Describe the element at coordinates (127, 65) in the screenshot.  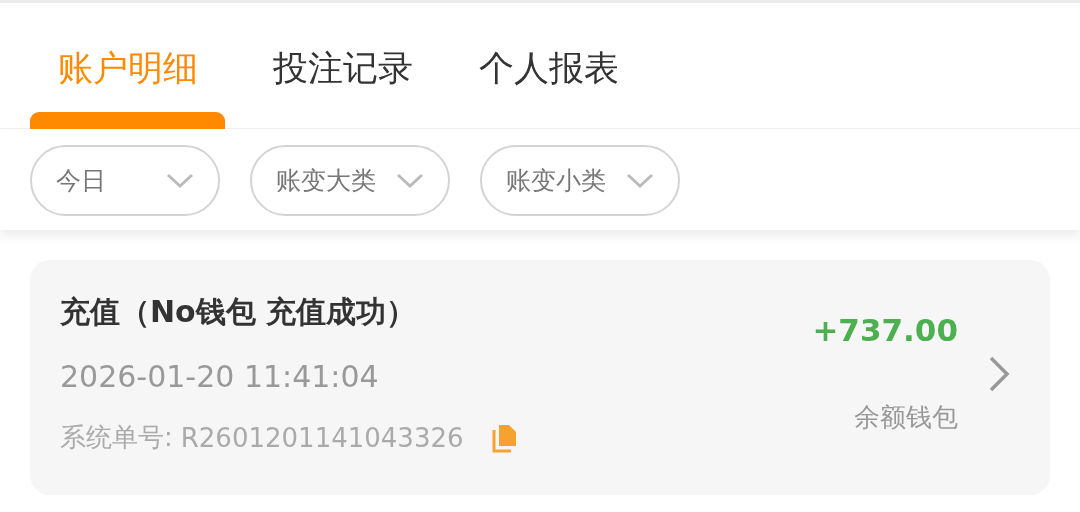
I see `tab: 账户明细` at that location.